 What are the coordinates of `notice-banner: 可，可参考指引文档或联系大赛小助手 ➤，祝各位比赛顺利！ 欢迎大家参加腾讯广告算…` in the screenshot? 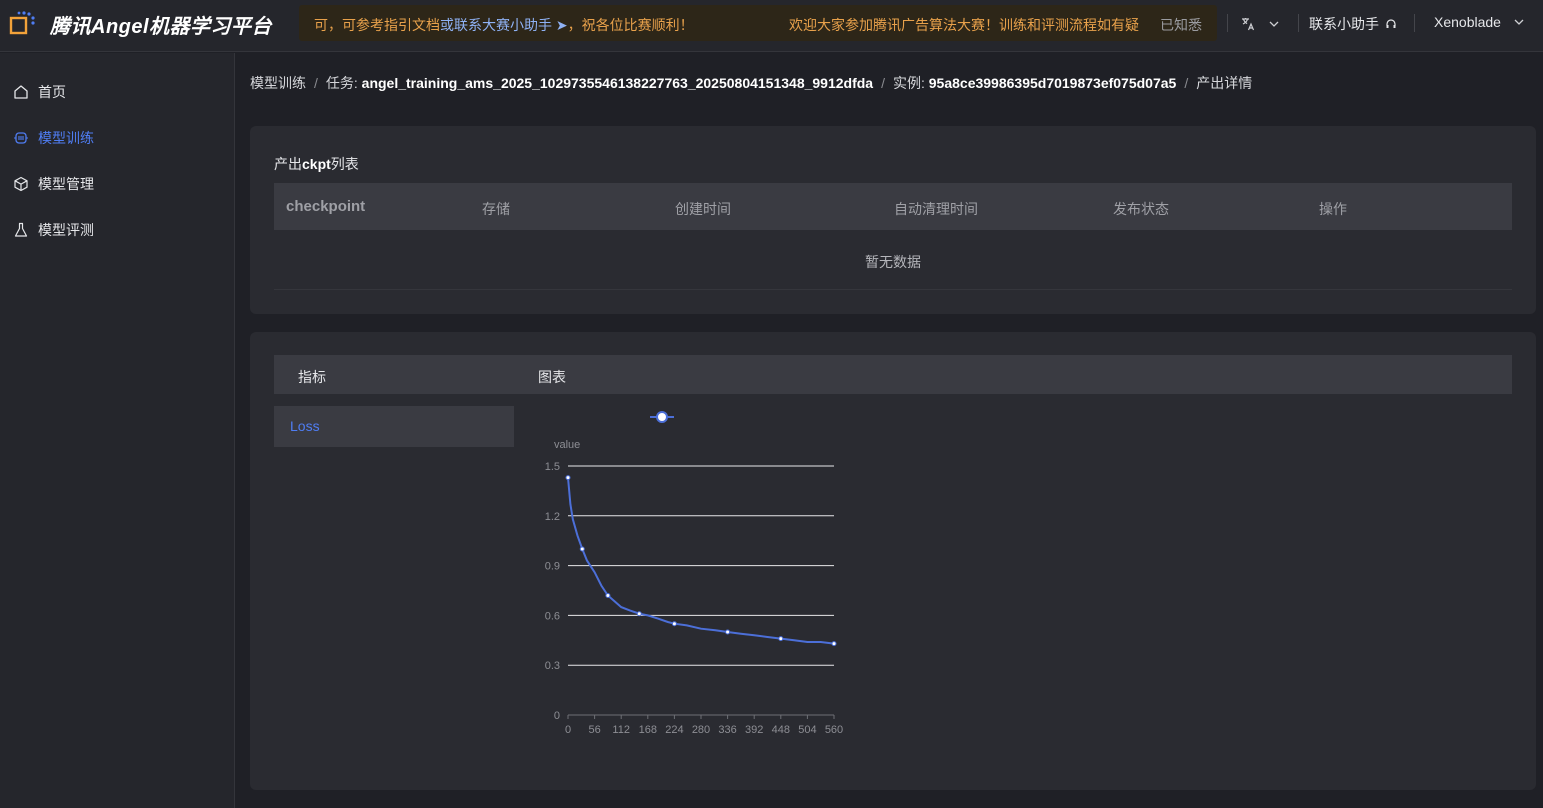 It's located at (758, 23).